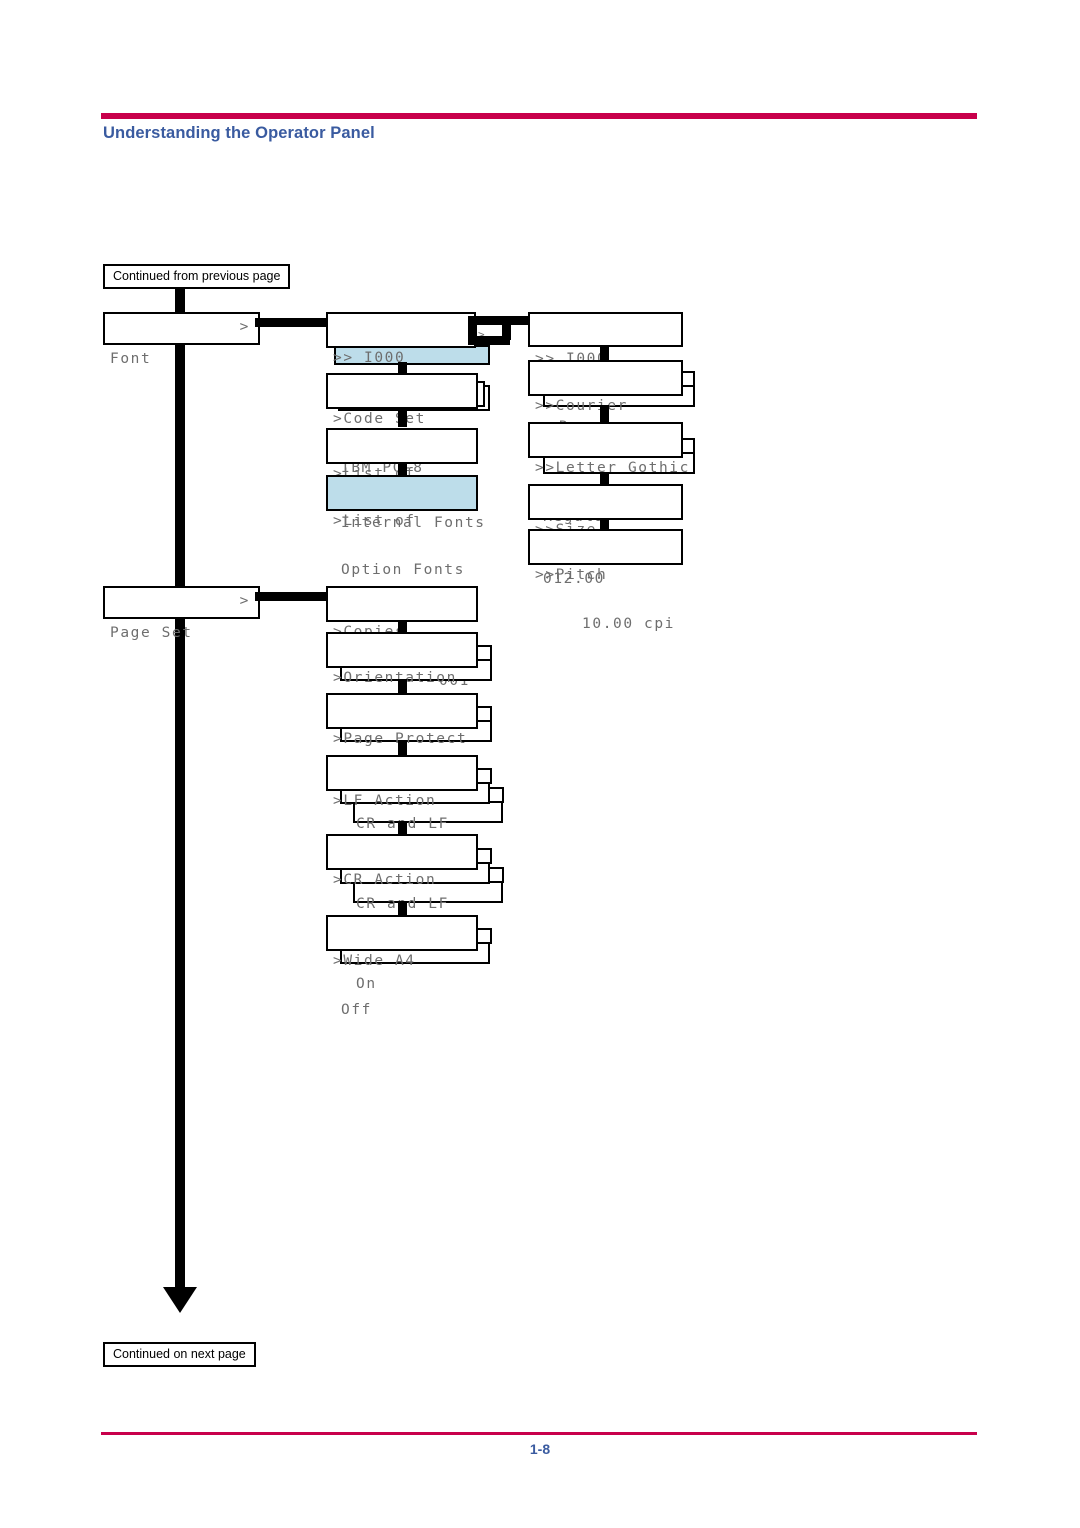  I want to click on wide-a4-loop-connector, so click(484, 936).